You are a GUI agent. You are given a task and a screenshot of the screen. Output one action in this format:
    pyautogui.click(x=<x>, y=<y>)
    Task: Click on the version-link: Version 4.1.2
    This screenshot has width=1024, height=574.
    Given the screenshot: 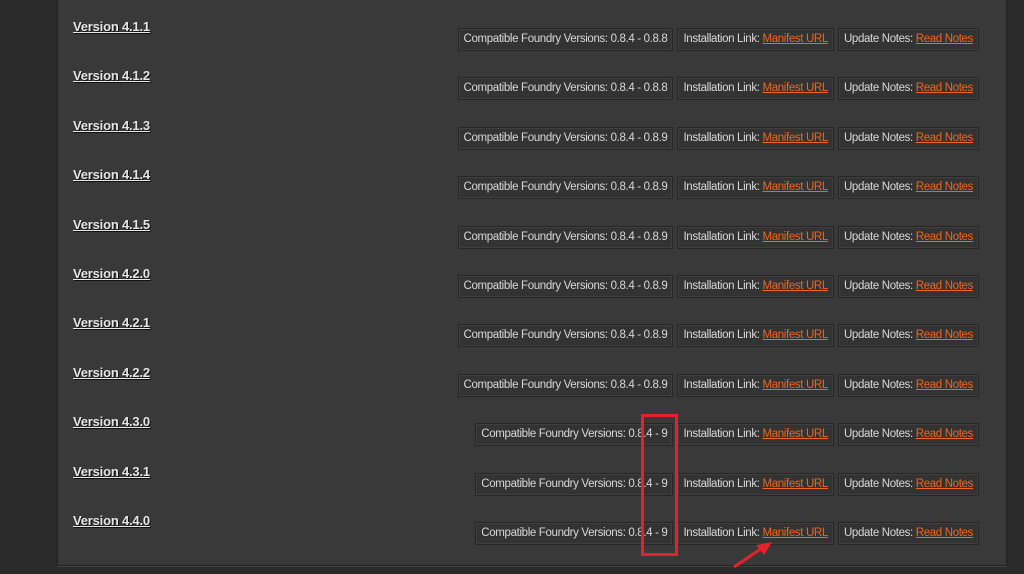 What is the action you would take?
    pyautogui.click(x=111, y=75)
    